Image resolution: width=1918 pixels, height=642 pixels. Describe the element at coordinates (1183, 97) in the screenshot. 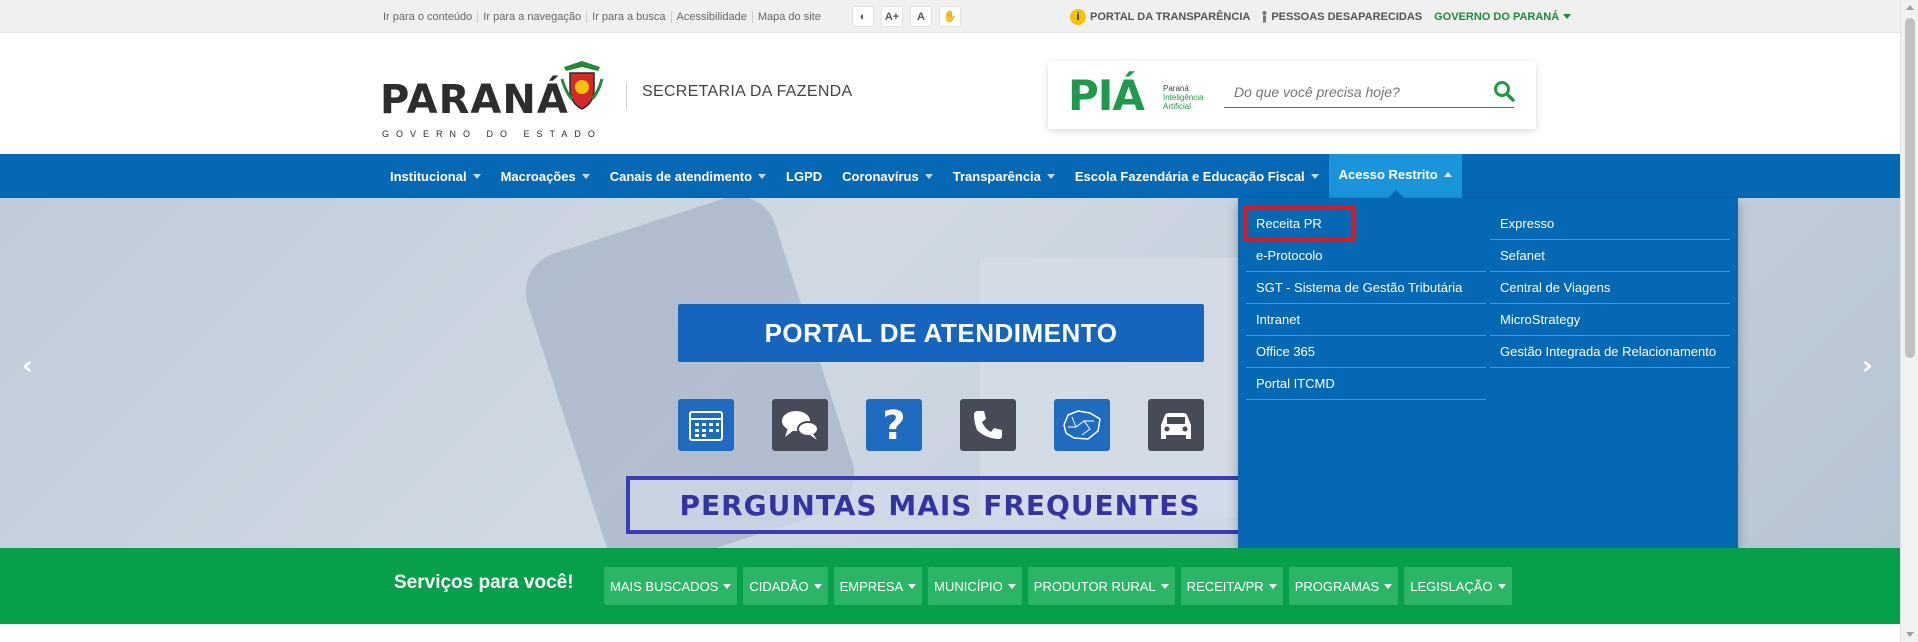

I see `pia-sub-line-2: Inteligência` at that location.